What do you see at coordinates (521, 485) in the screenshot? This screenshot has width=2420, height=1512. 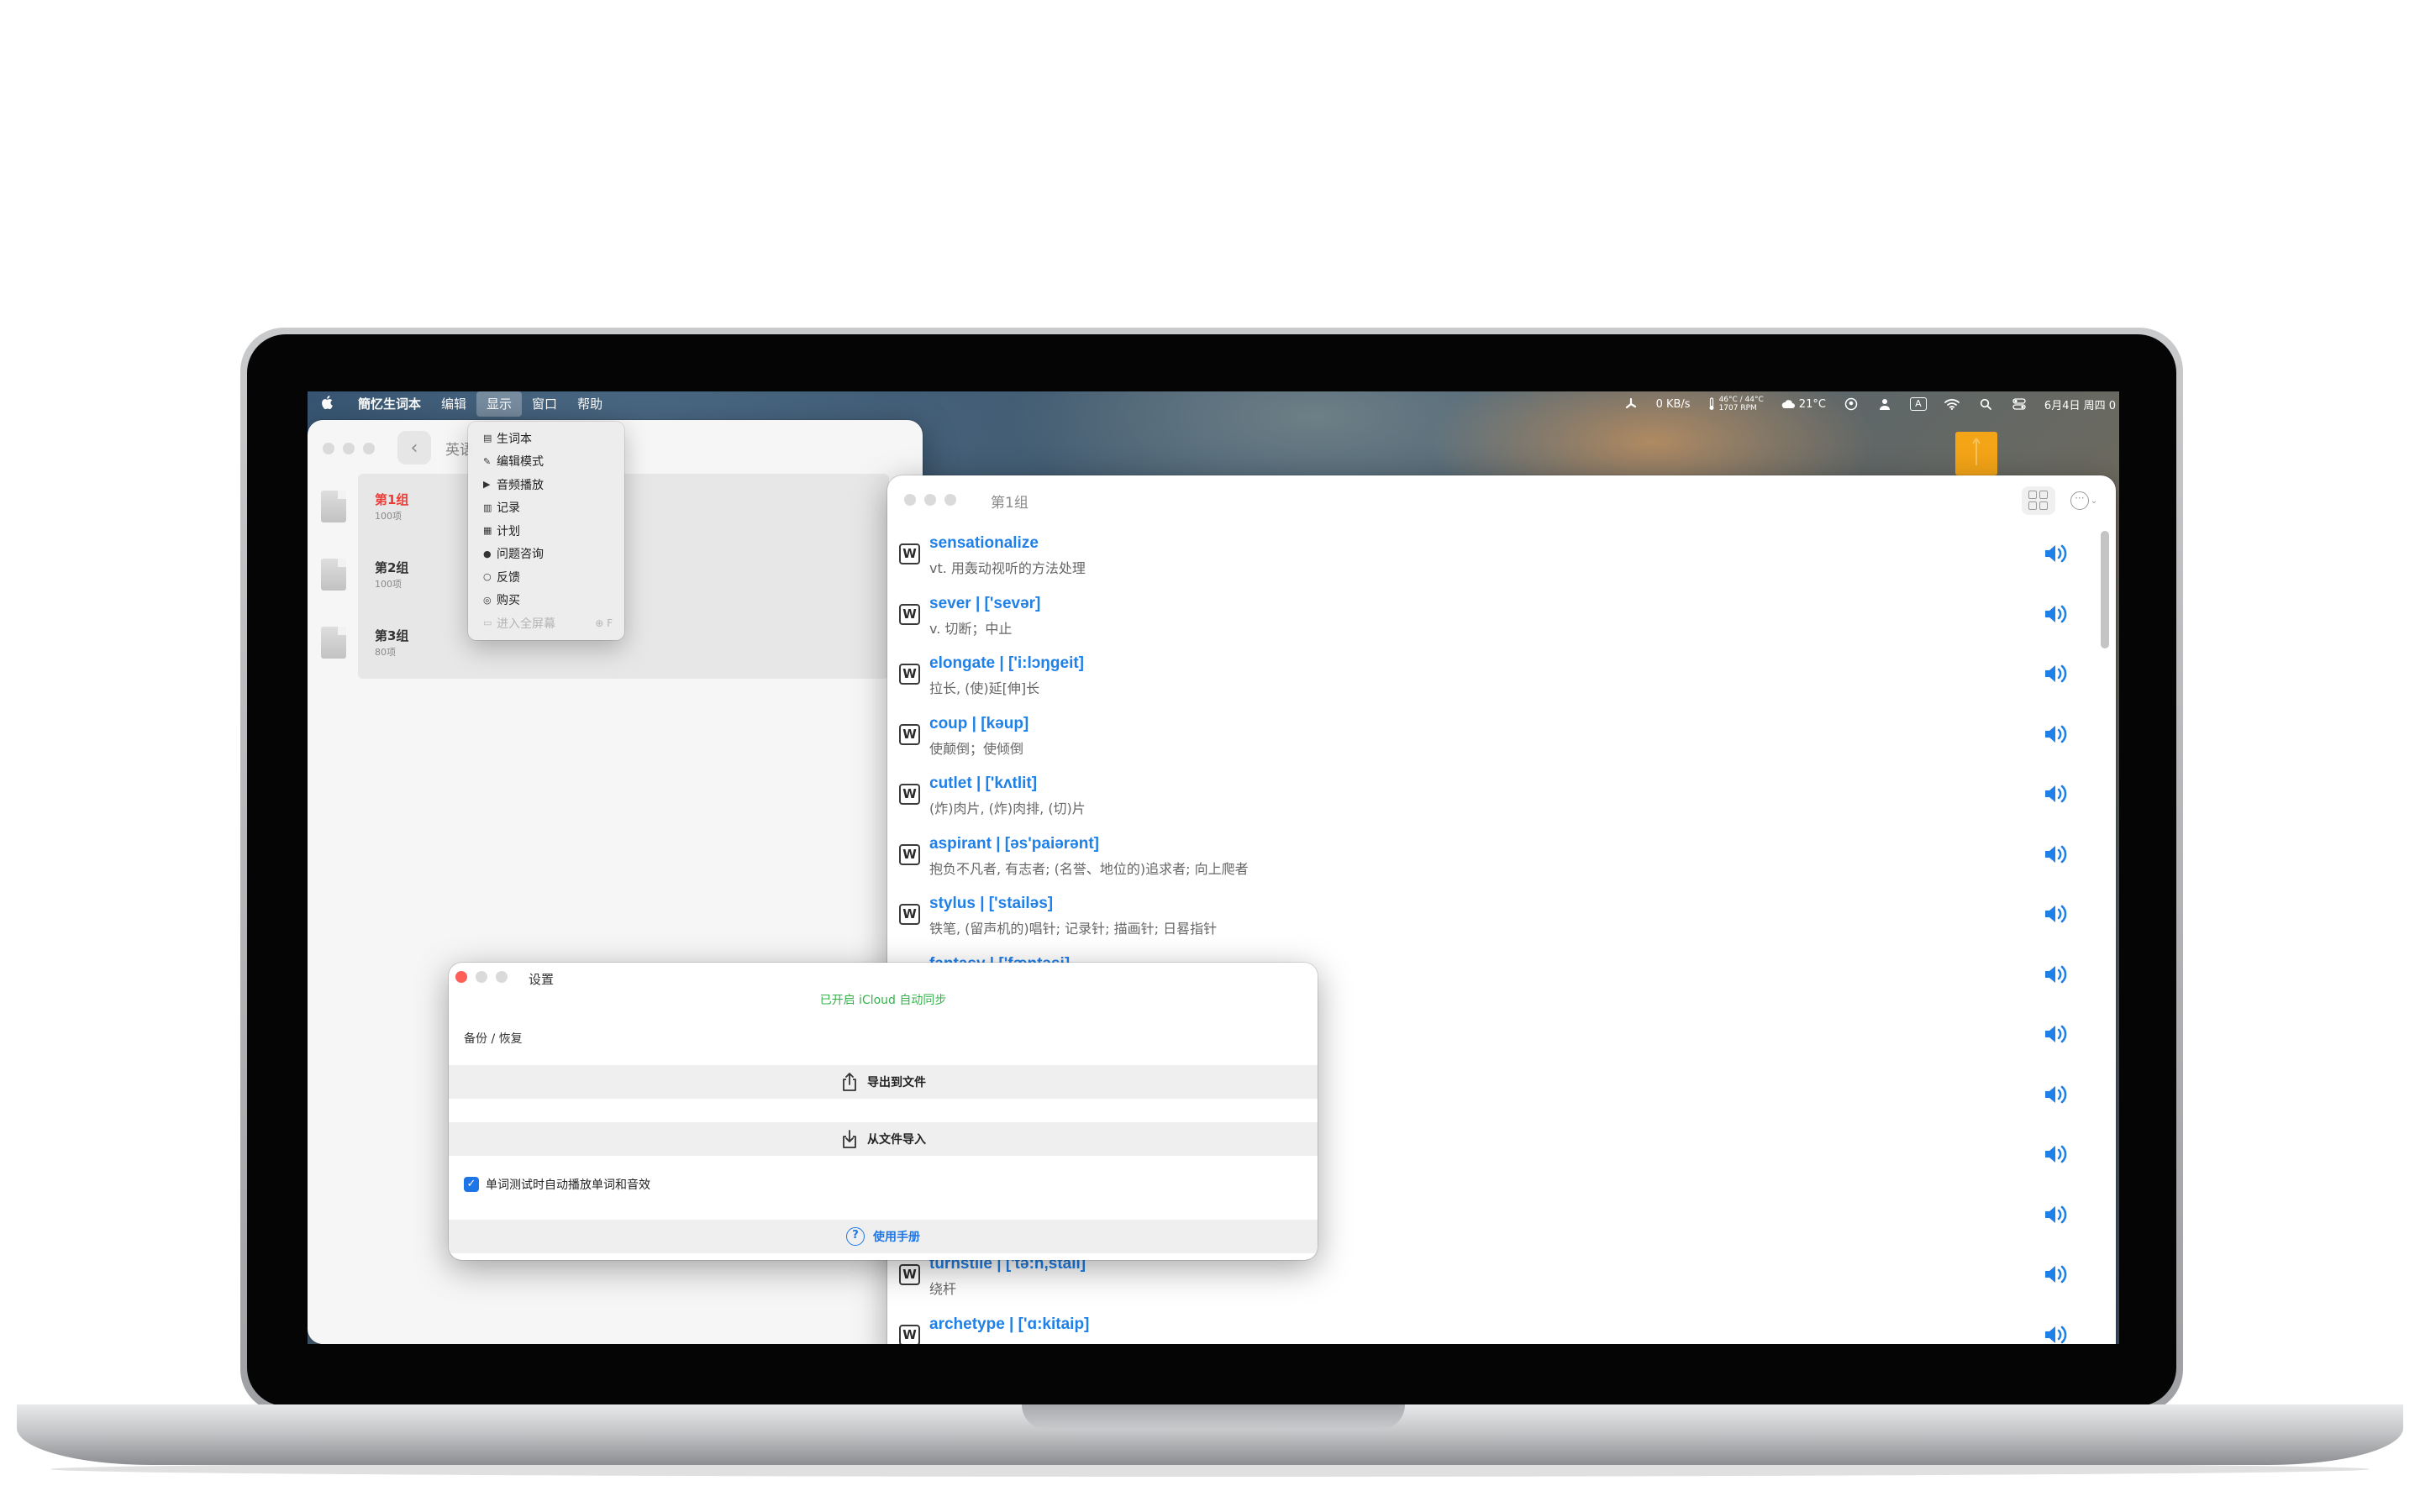 I see `menu-item-label: 音频播放` at bounding box center [521, 485].